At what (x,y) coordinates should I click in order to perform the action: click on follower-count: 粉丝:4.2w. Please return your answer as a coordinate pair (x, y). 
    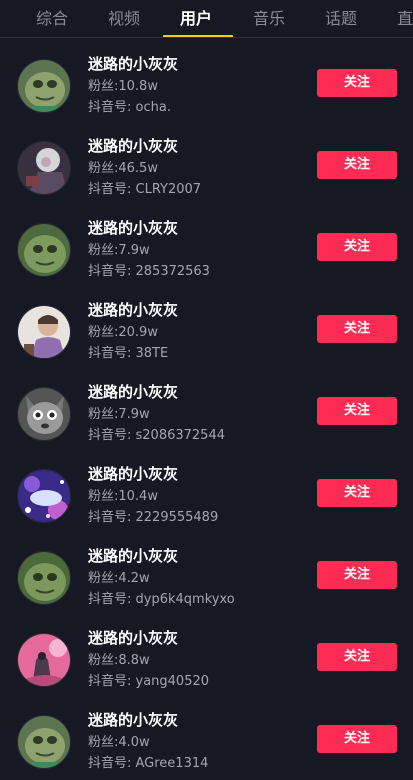
    Looking at the image, I should click on (119, 578).